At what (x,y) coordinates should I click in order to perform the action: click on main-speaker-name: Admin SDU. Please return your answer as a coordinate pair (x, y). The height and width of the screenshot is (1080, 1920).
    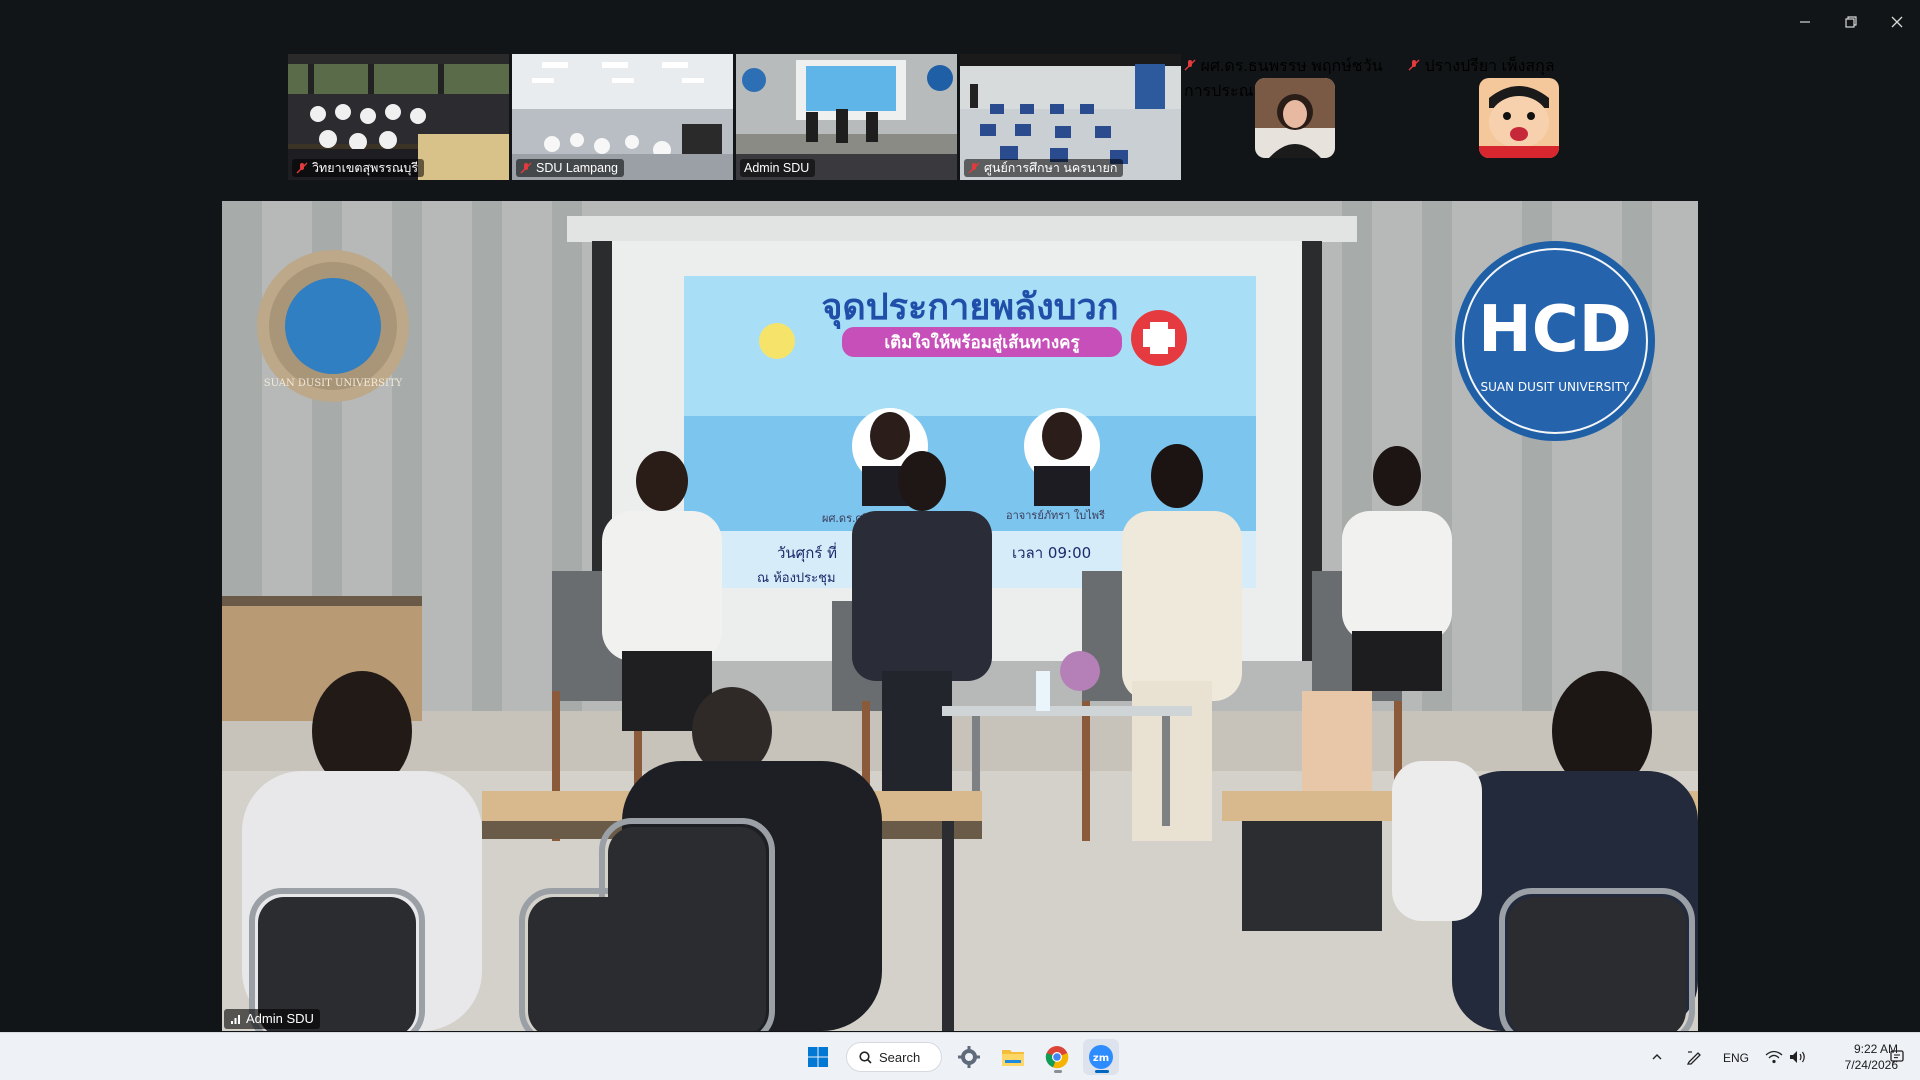
    Looking at the image, I should click on (272, 1019).